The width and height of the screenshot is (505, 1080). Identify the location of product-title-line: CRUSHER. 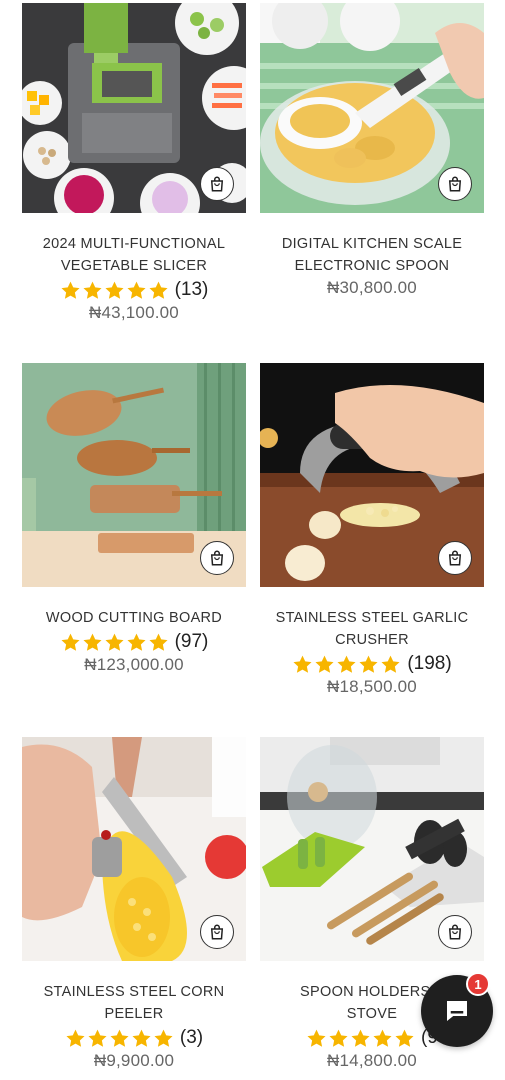
(372, 640).